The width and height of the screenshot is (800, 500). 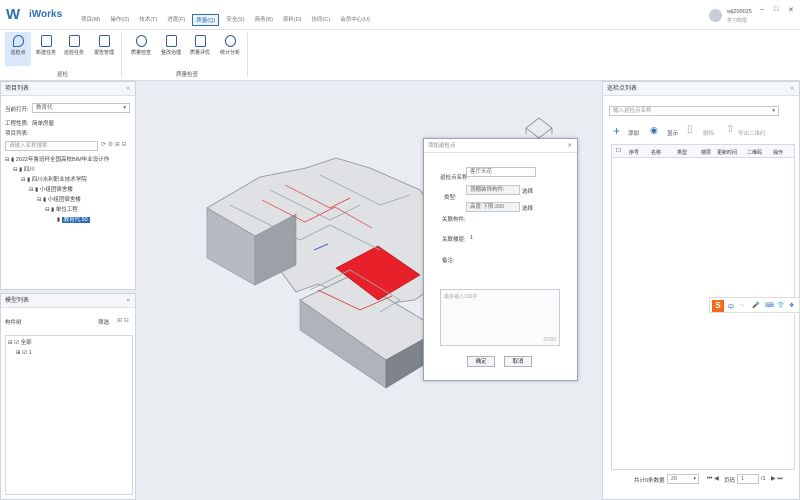 I want to click on menu-item: 会员中心(U), so click(x=355, y=20).